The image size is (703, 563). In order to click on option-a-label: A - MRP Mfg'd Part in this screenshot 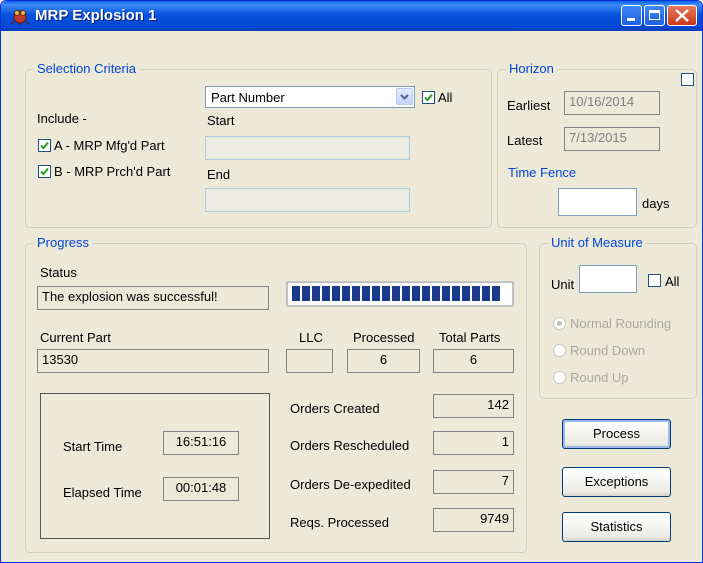, I will do `click(109, 145)`.